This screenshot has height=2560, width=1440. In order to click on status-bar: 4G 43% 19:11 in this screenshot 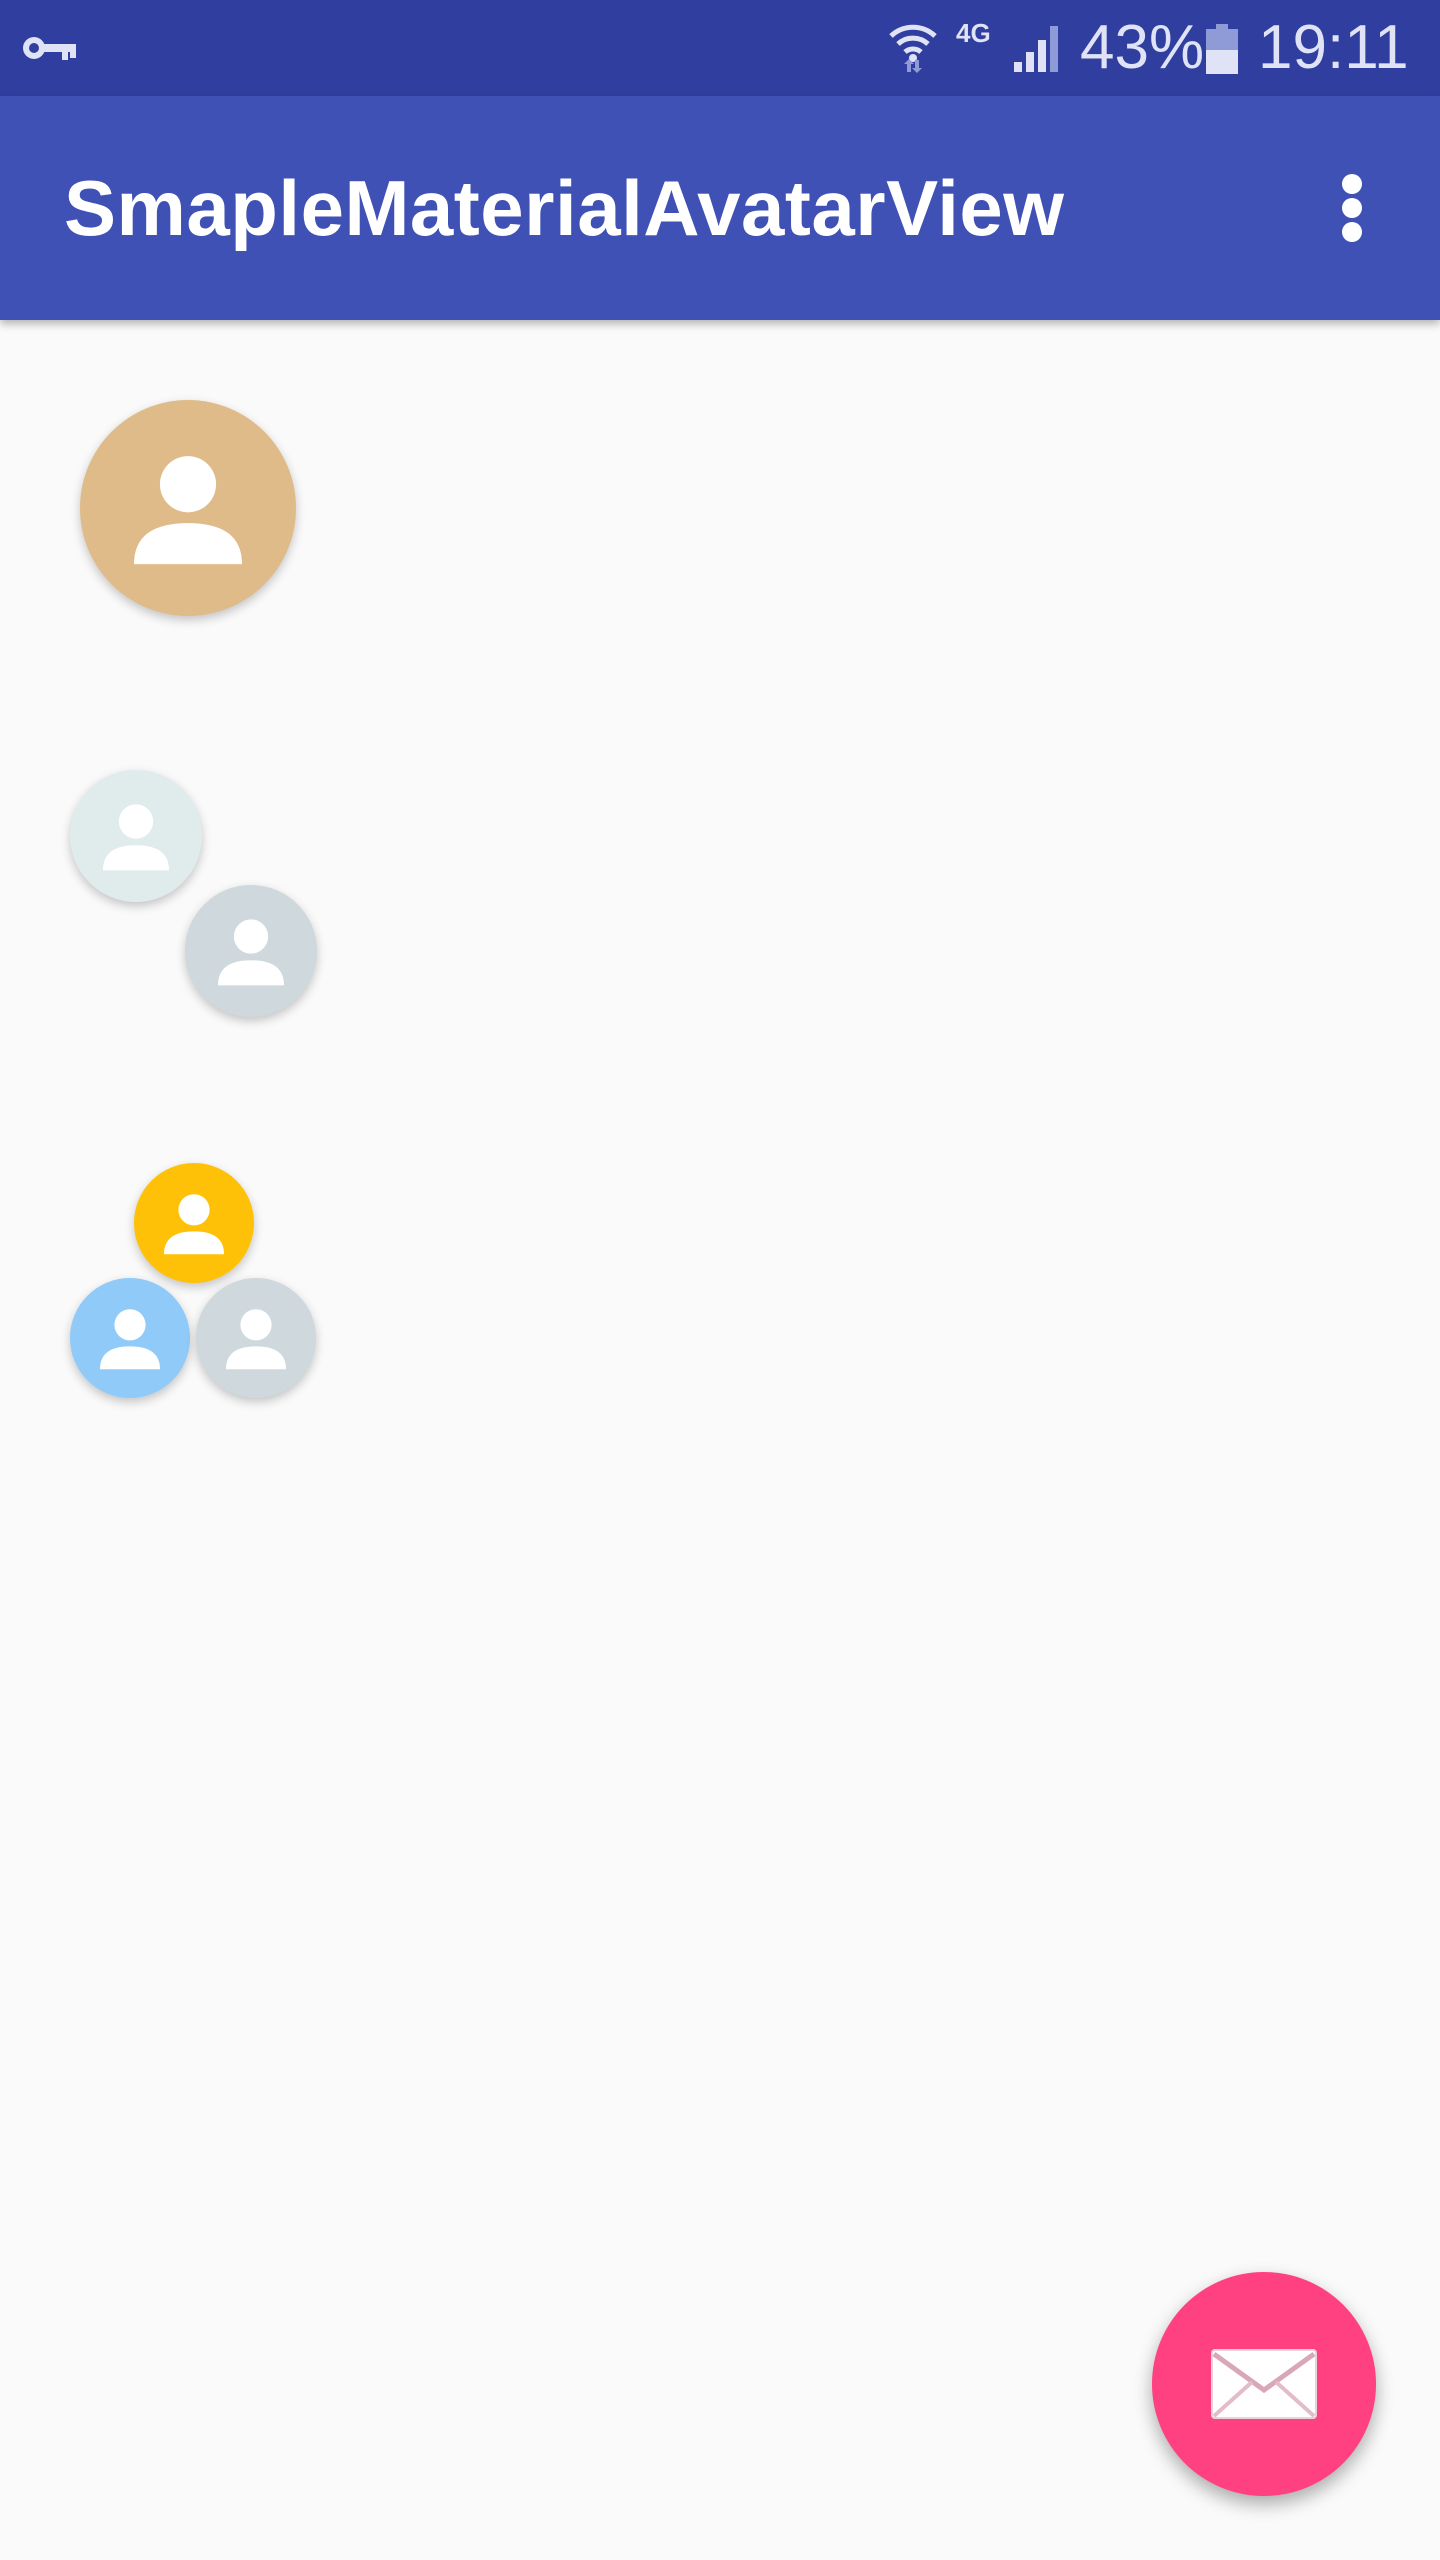, I will do `click(720, 48)`.